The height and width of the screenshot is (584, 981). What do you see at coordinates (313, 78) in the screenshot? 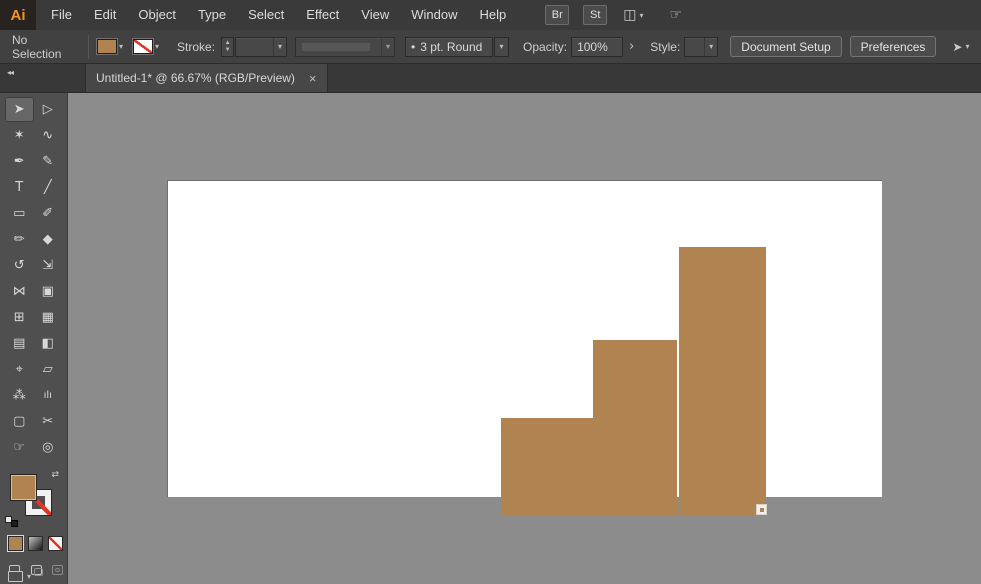
I see `close-tab-icon: ×` at bounding box center [313, 78].